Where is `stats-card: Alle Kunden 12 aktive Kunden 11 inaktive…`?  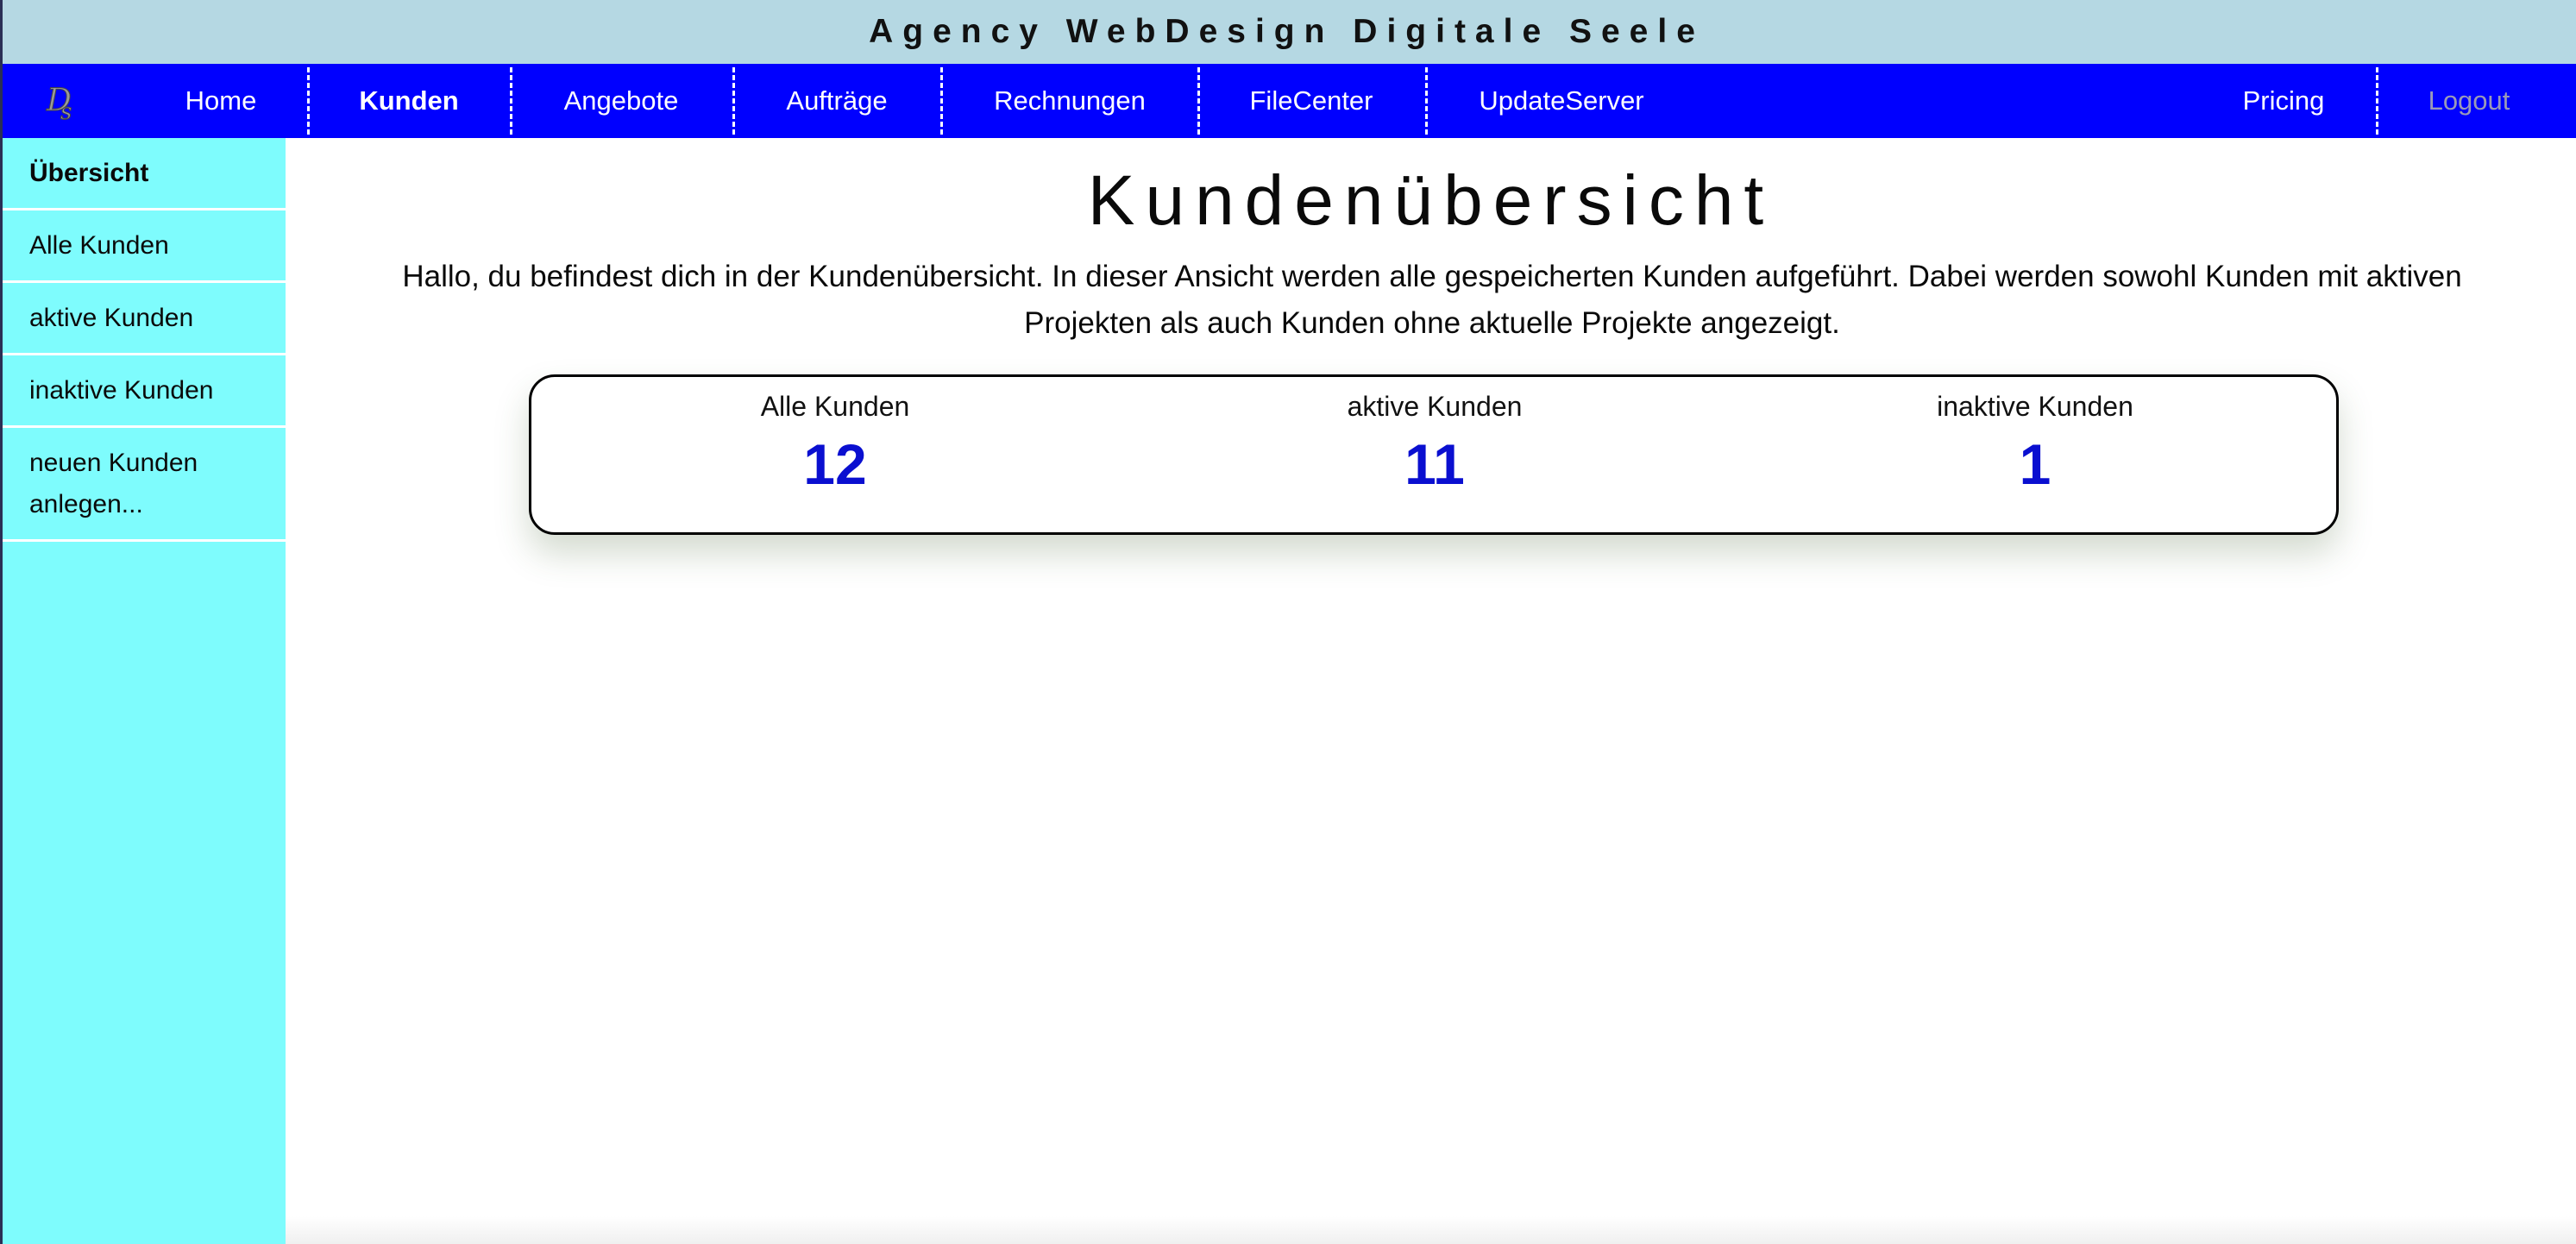
stats-card: Alle Kunden 12 aktive Kunden 11 inaktive… is located at coordinates (1434, 454).